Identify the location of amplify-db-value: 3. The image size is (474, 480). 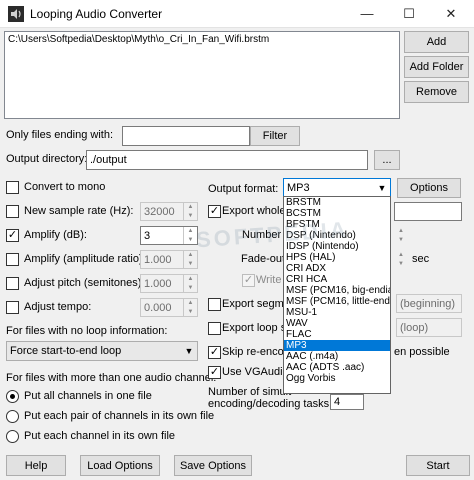
(147, 235).